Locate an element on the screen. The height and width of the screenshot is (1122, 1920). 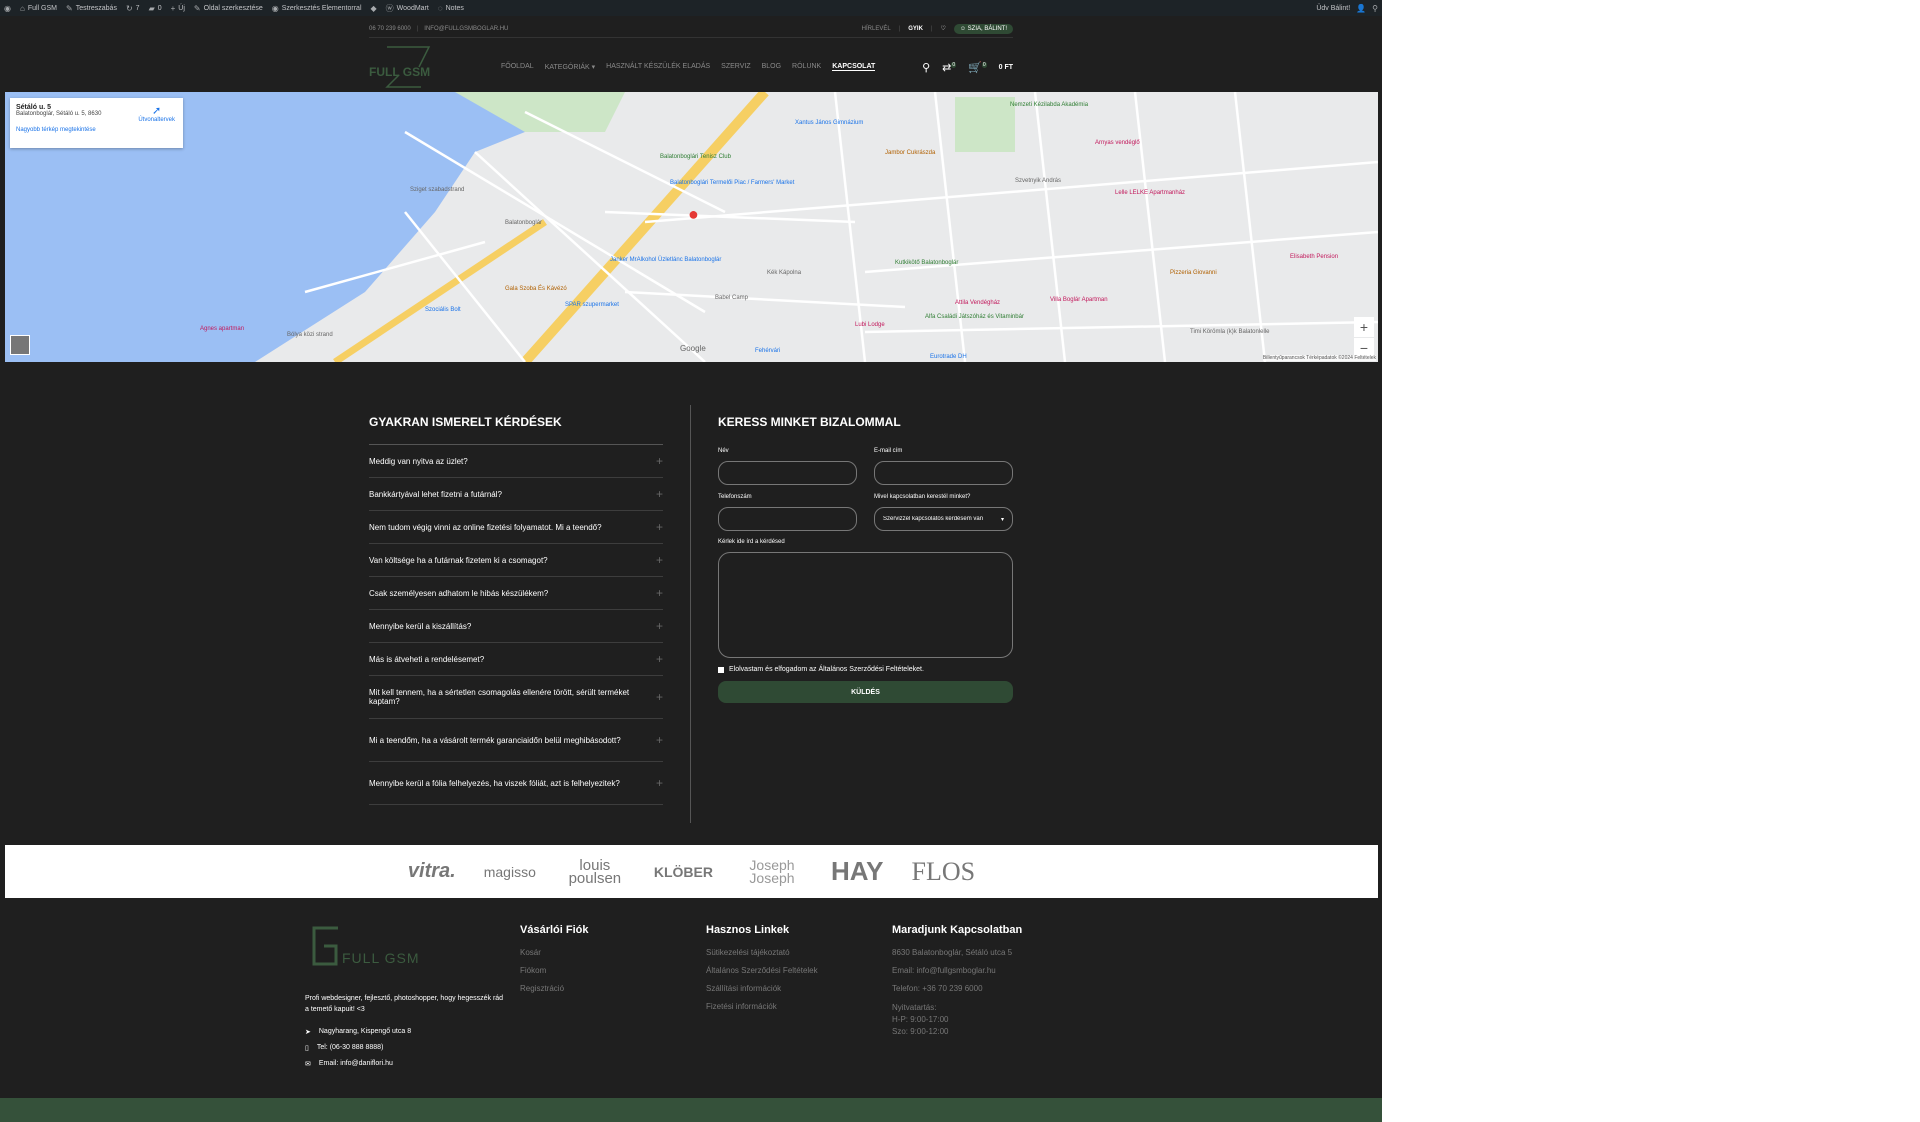
new-item: + Új is located at coordinates (178, 8).